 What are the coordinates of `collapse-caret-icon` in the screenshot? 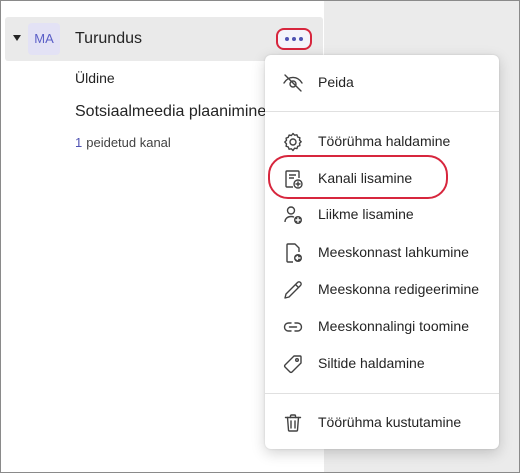 It's located at (17, 38).